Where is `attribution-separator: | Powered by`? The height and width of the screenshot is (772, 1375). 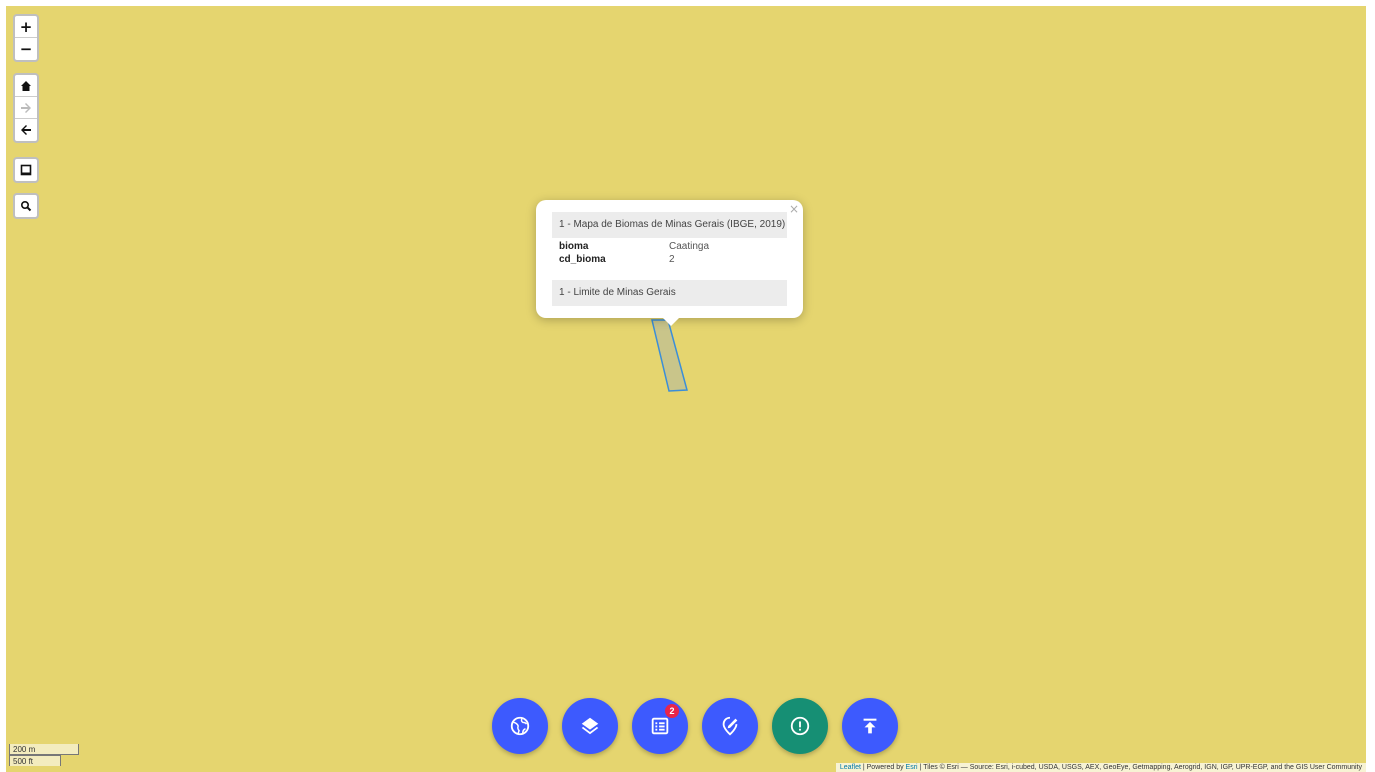
attribution-separator: | Powered by is located at coordinates (883, 767).